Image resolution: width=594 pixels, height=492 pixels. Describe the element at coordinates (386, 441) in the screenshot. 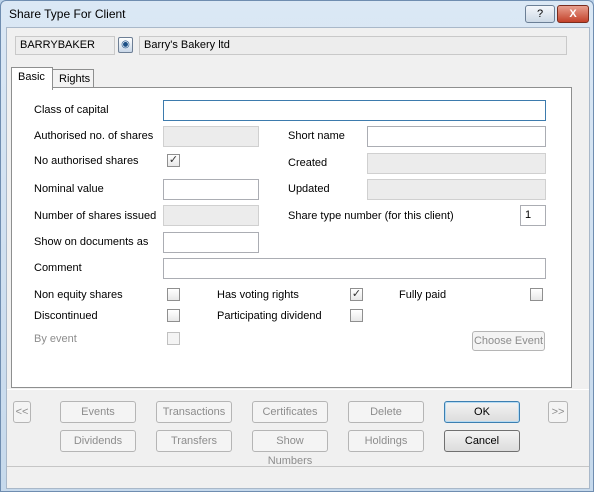

I see `holdings-button: Holdings` at that location.